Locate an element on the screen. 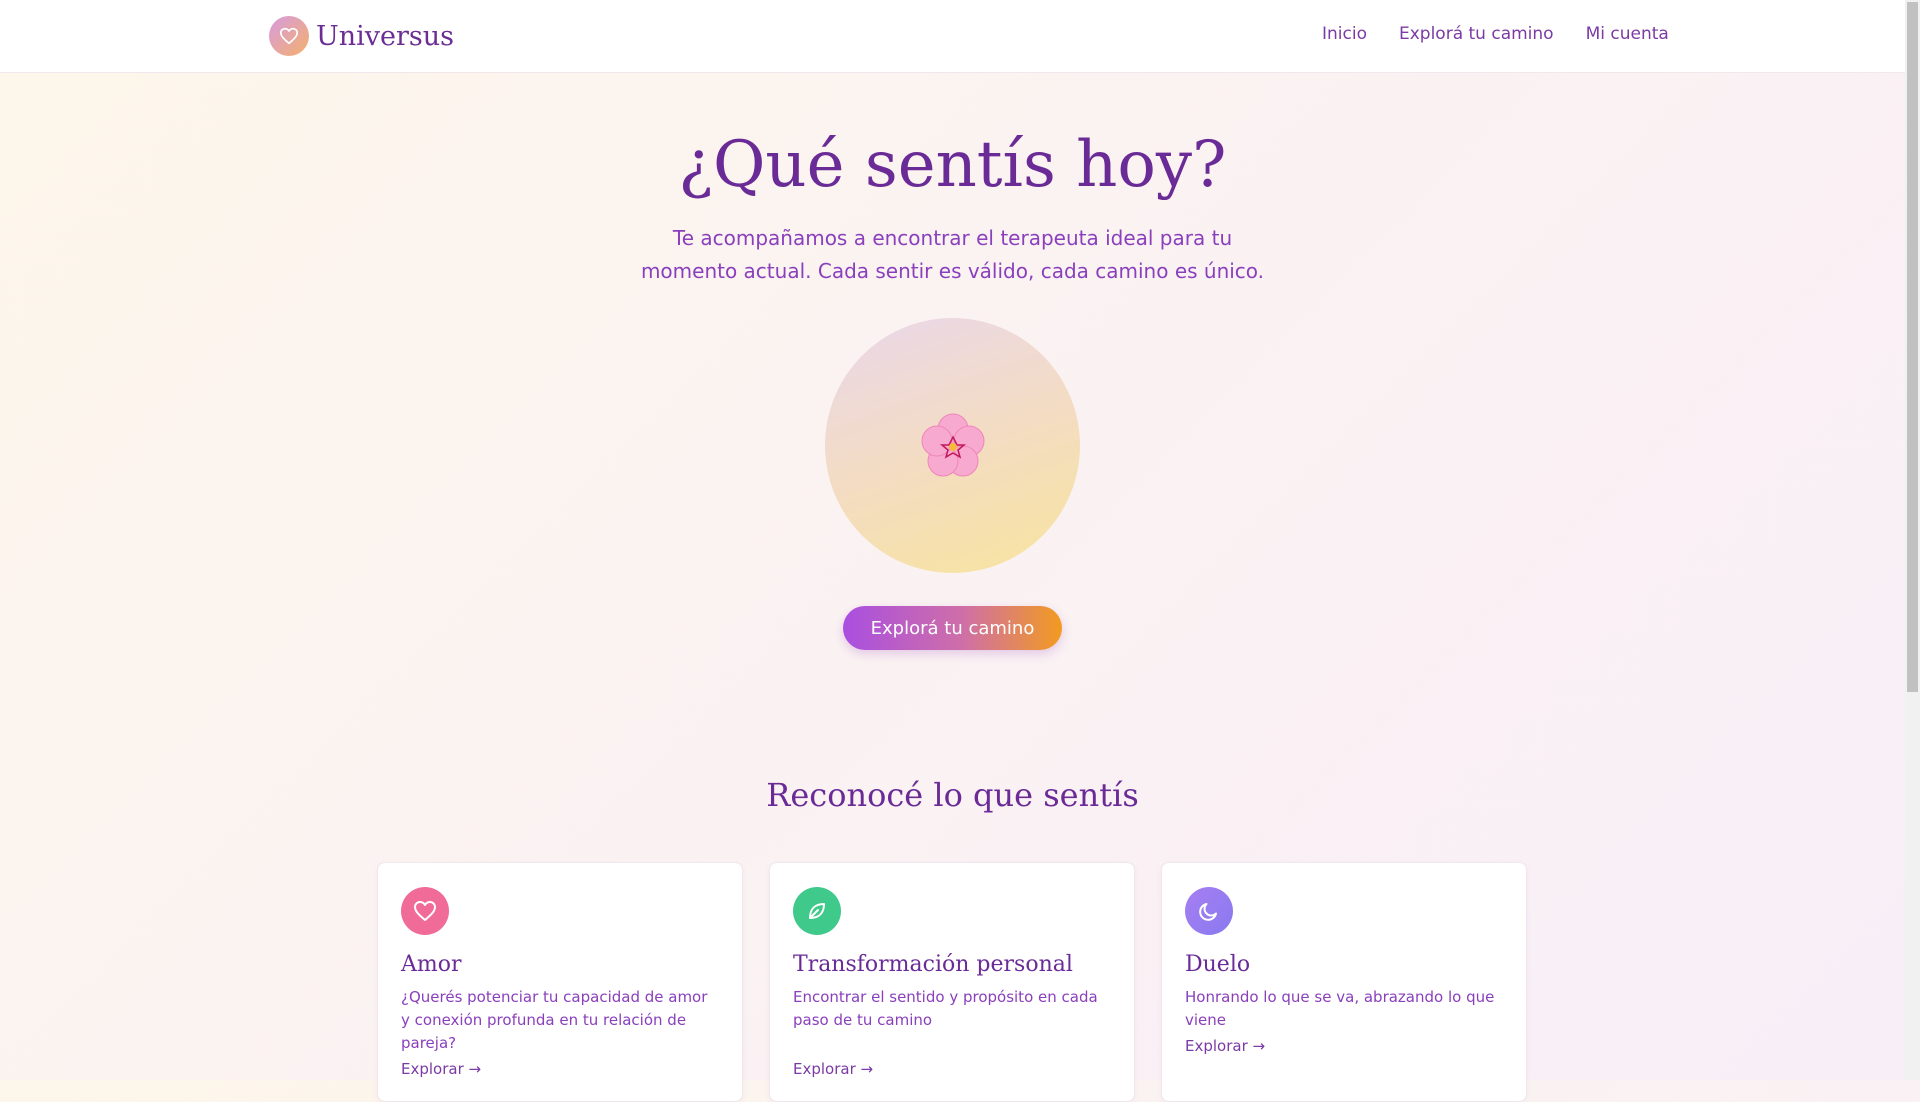 The height and width of the screenshot is (1102, 1920). section-title: Reconocé lo que sentís is located at coordinates (952, 795).